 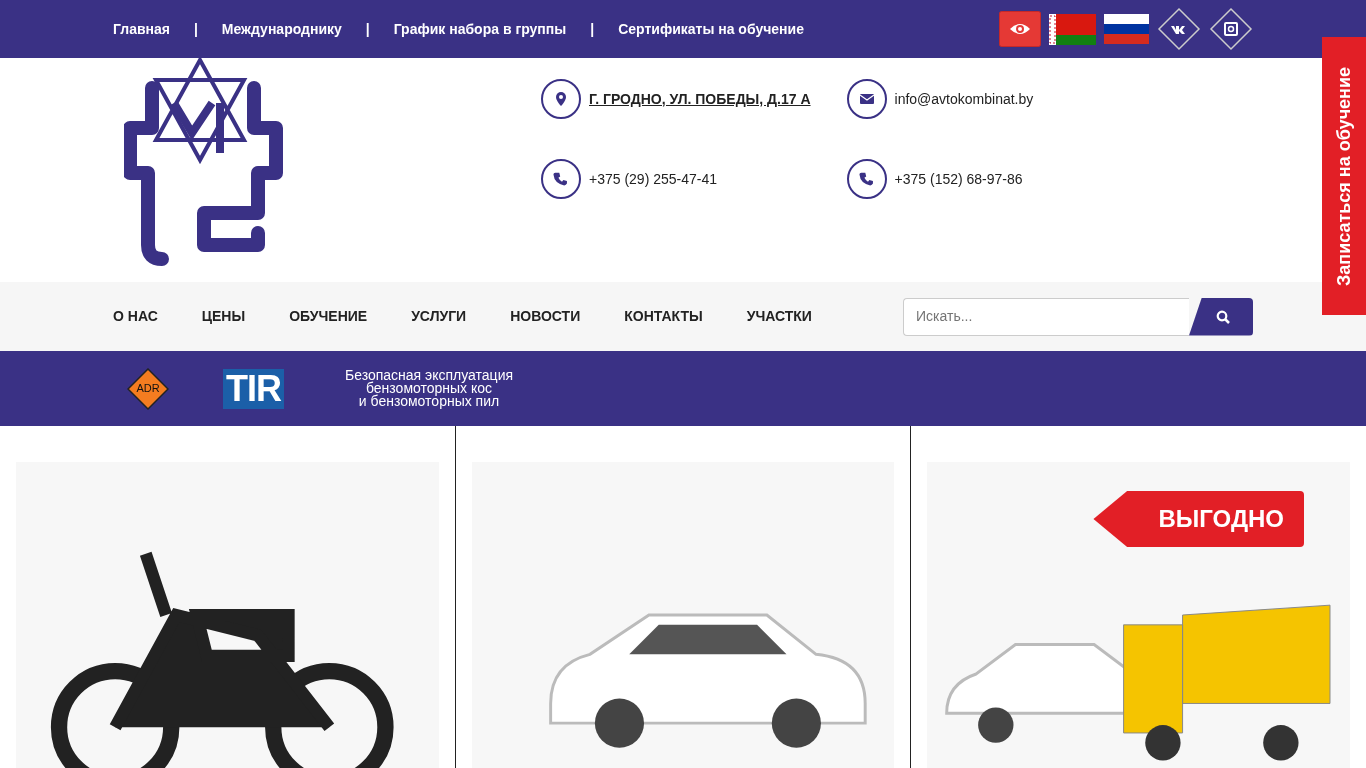 I want to click on map-pin-icon, so click(x=561, y=99).